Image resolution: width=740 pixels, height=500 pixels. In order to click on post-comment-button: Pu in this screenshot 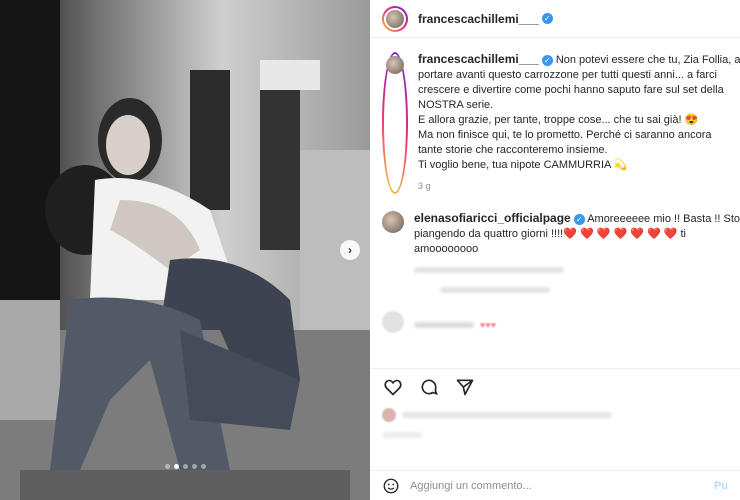, I will do `click(721, 486)`.